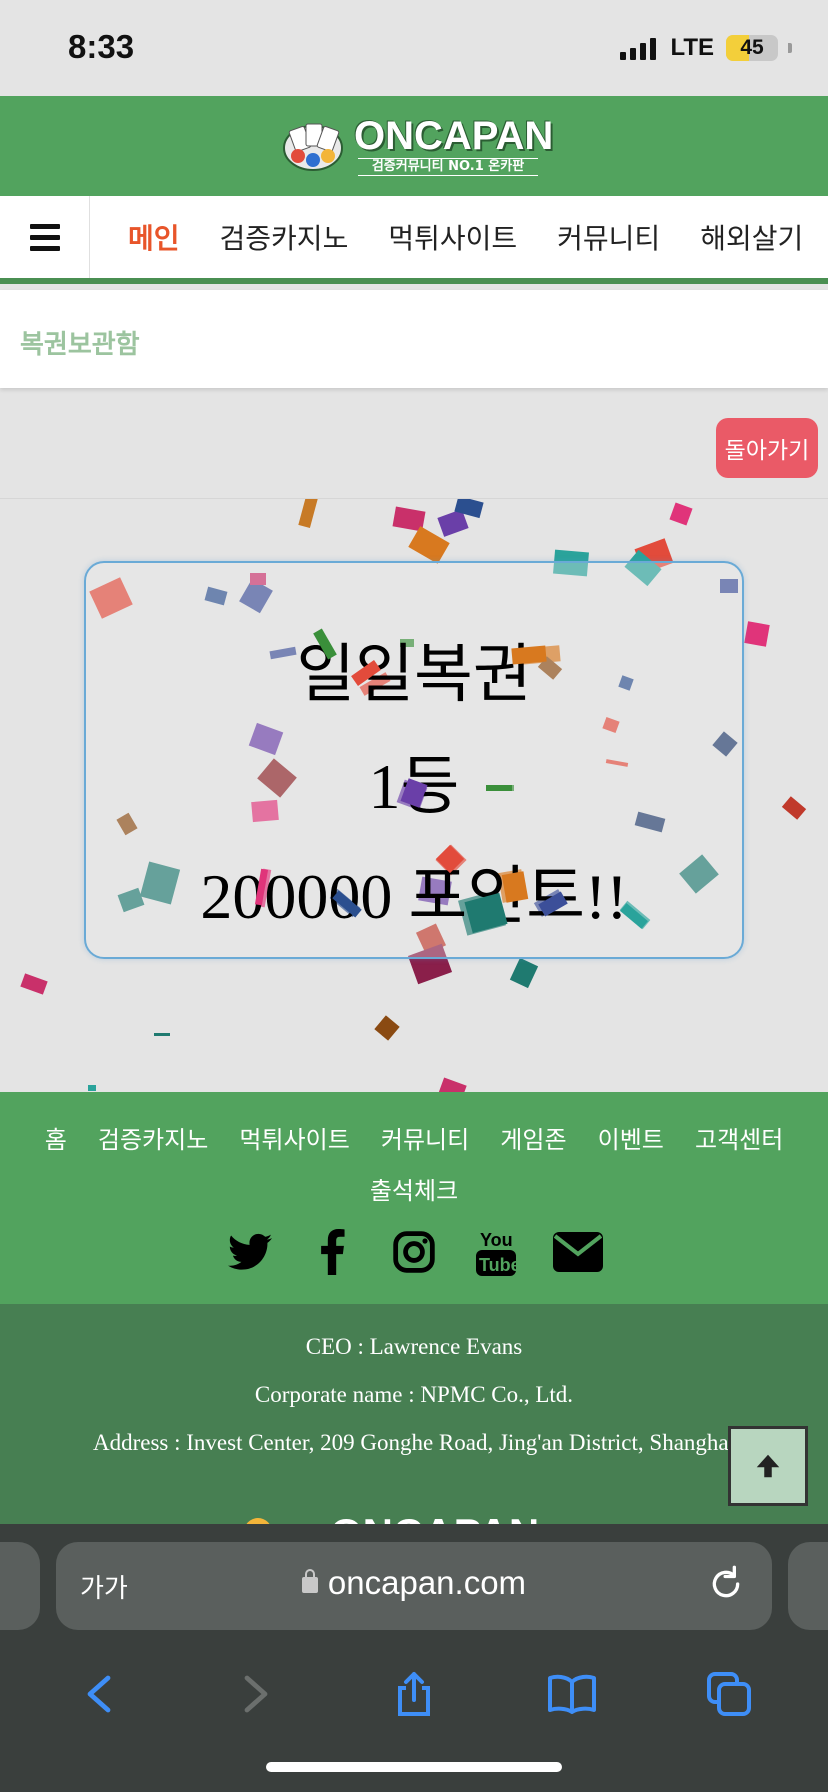 The height and width of the screenshot is (1792, 828). I want to click on site-logo: ONCAPAN 검증커뮤니티 NO.1 온카판, so click(417, 146).